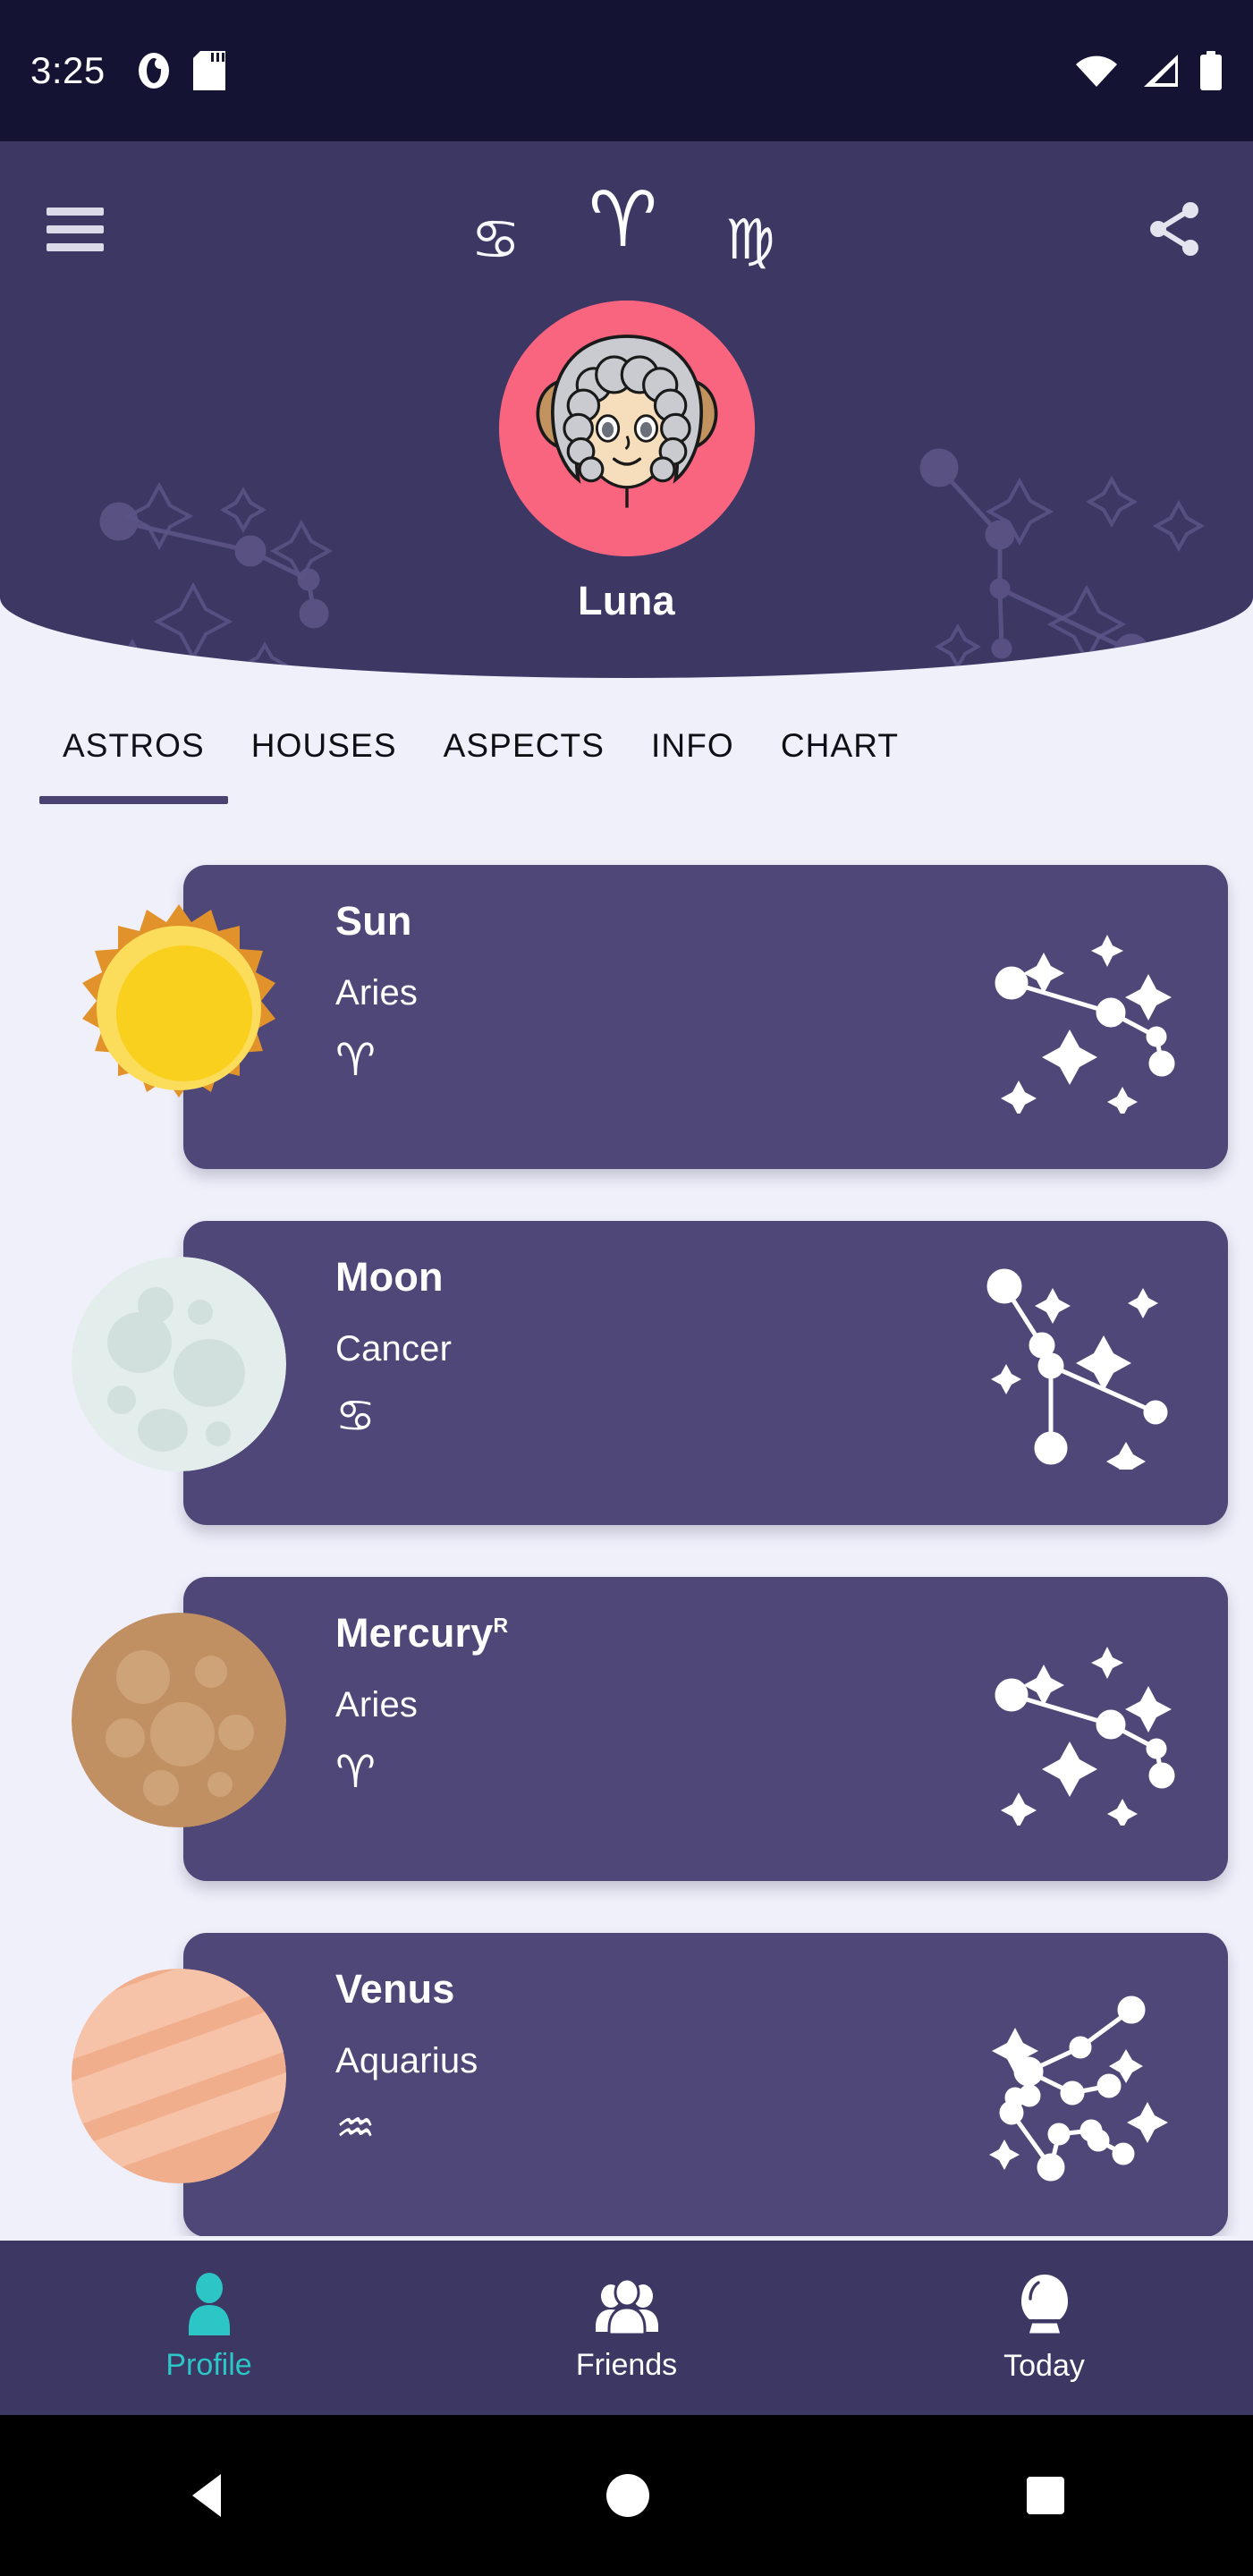 The height and width of the screenshot is (2576, 1253). What do you see at coordinates (389, 1277) in the screenshot?
I see `planet-name: Moon` at bounding box center [389, 1277].